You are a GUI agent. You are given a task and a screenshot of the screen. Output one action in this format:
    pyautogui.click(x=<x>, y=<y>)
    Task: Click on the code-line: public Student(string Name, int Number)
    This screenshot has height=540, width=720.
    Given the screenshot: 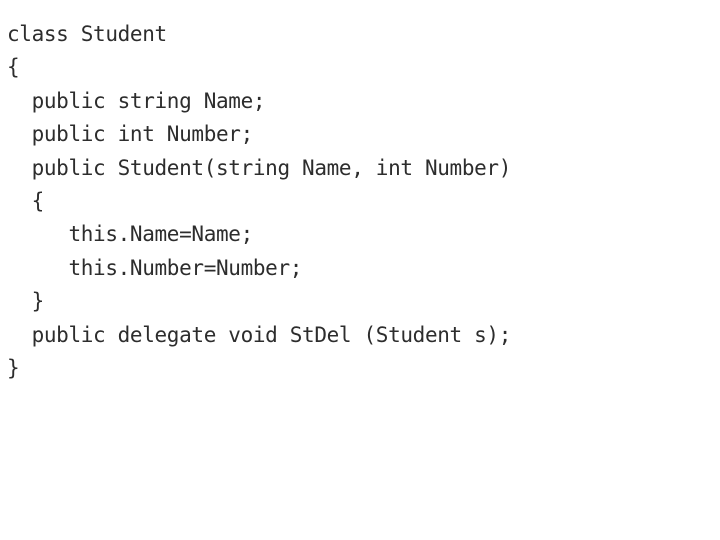 What is the action you would take?
    pyautogui.click(x=259, y=167)
    